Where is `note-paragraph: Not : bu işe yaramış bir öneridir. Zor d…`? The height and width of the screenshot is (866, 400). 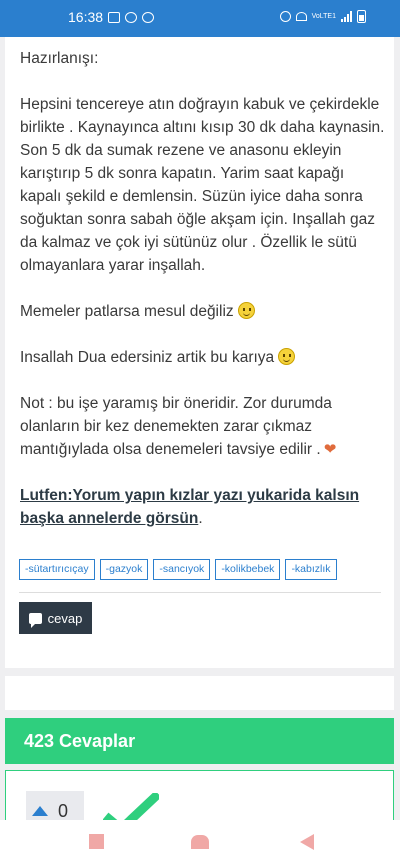
note-paragraph: Not : bu işe yaramış bir öneridir. Zor d… is located at coordinates (202, 426).